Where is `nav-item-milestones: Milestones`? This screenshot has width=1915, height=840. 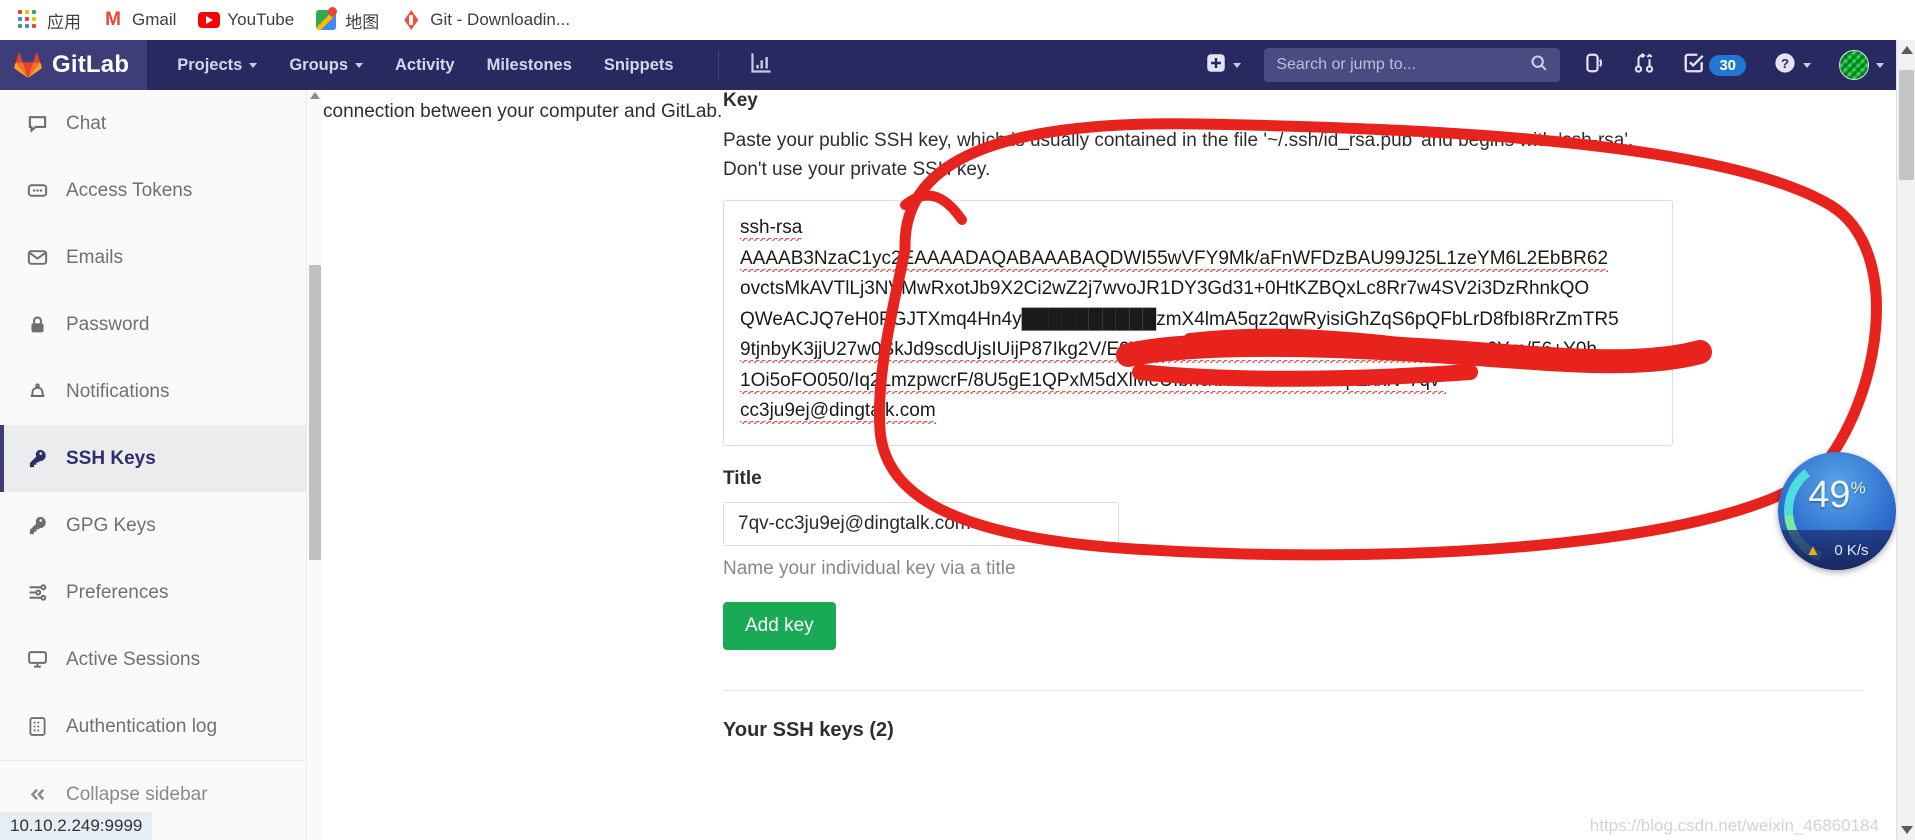 nav-item-milestones: Milestones is located at coordinates (529, 65).